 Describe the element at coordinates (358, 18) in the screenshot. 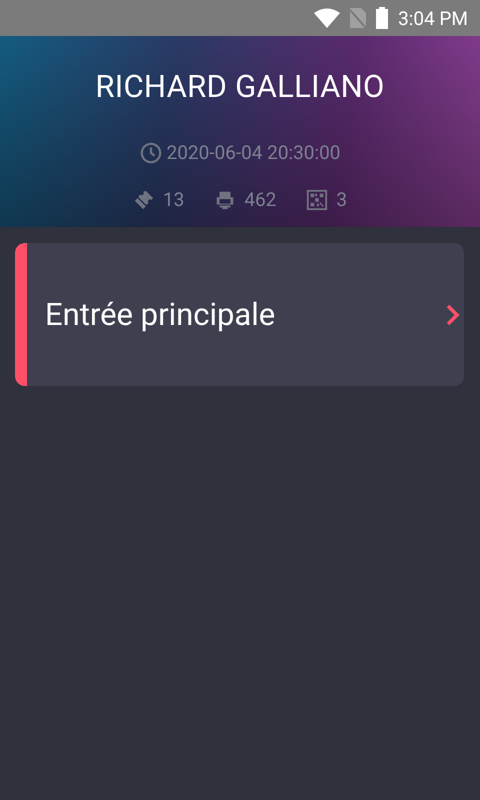

I see `no-sim-icon` at that location.